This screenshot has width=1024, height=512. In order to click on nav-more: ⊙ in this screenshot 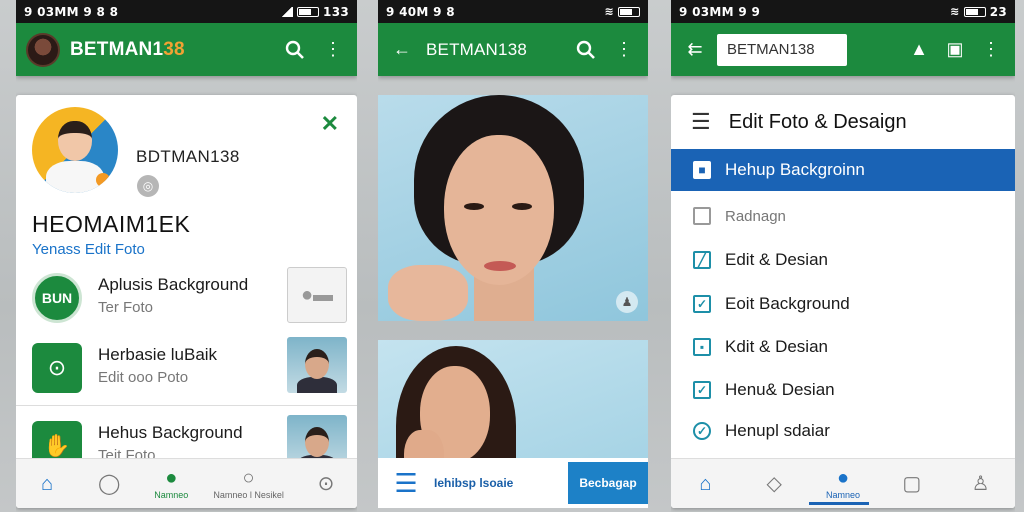, I will do `click(326, 484)`.